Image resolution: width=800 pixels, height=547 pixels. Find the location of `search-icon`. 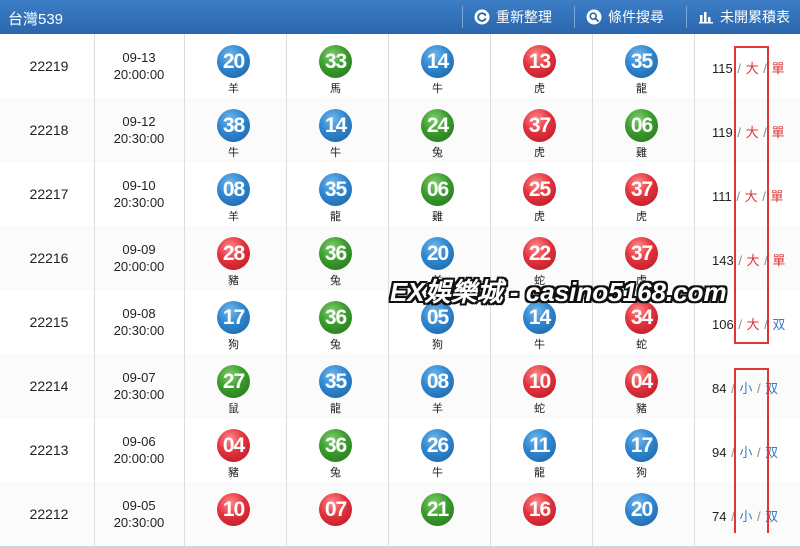

search-icon is located at coordinates (594, 17).